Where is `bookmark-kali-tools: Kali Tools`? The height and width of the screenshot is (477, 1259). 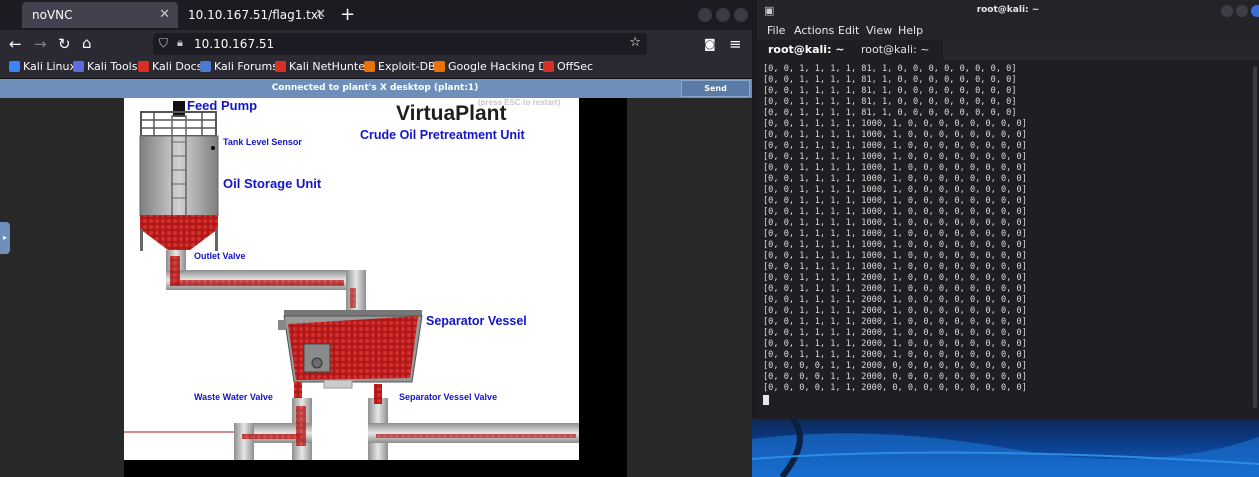 bookmark-kali-tools: Kali Tools is located at coordinates (105, 66).